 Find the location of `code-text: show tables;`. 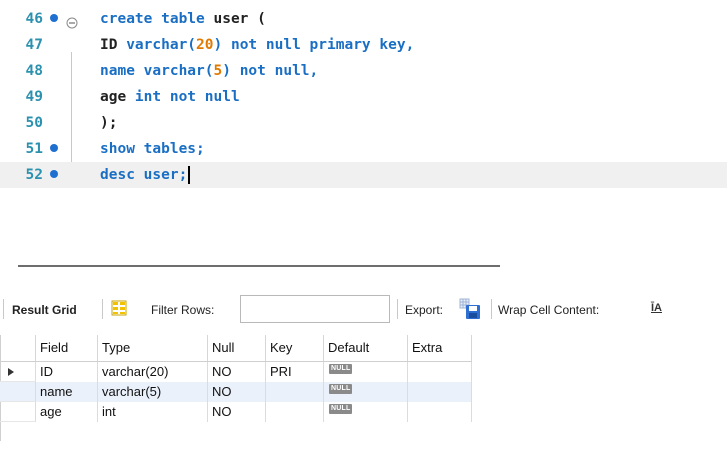

code-text: show tables; is located at coordinates (152, 149).